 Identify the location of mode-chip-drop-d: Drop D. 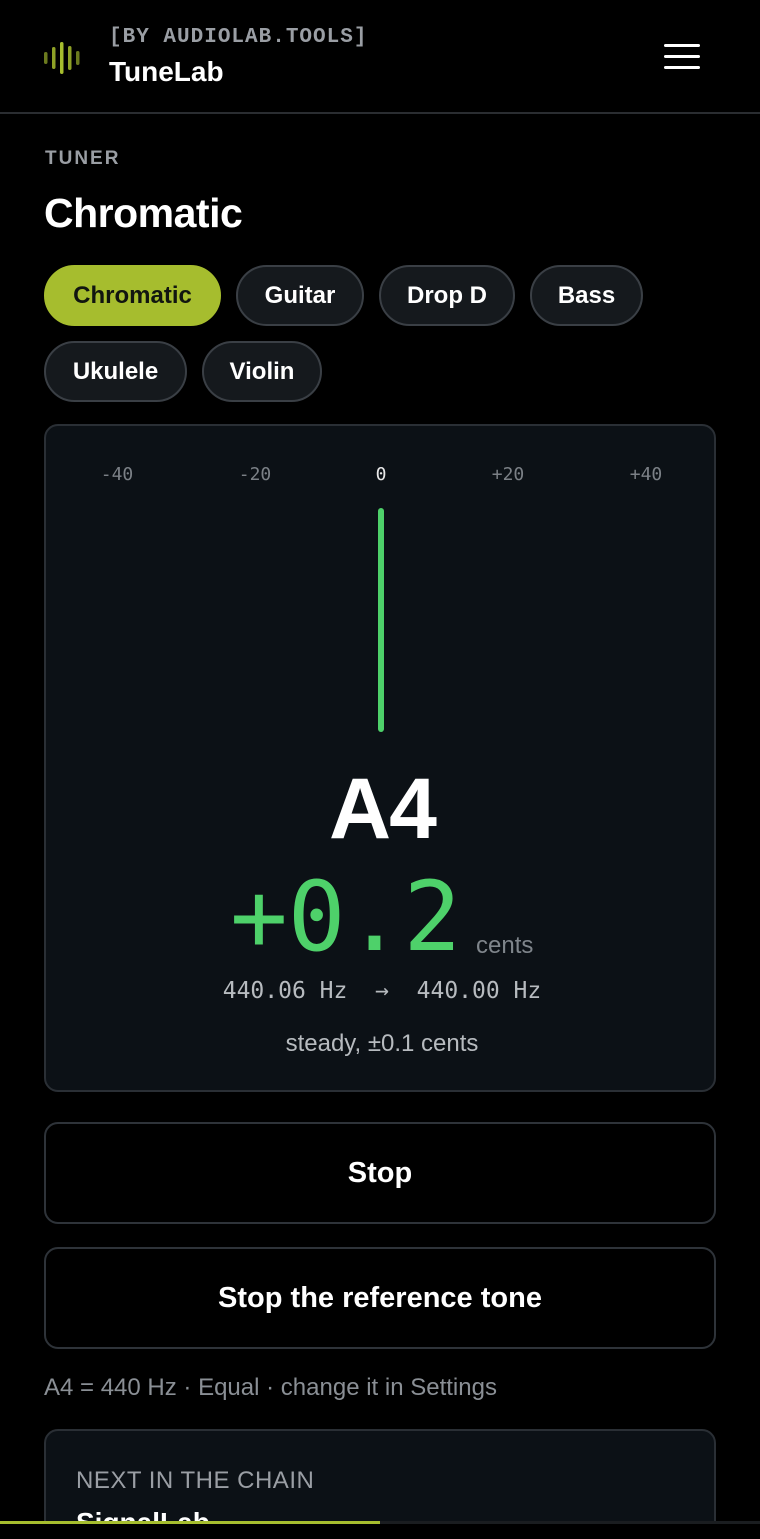
(447, 295).